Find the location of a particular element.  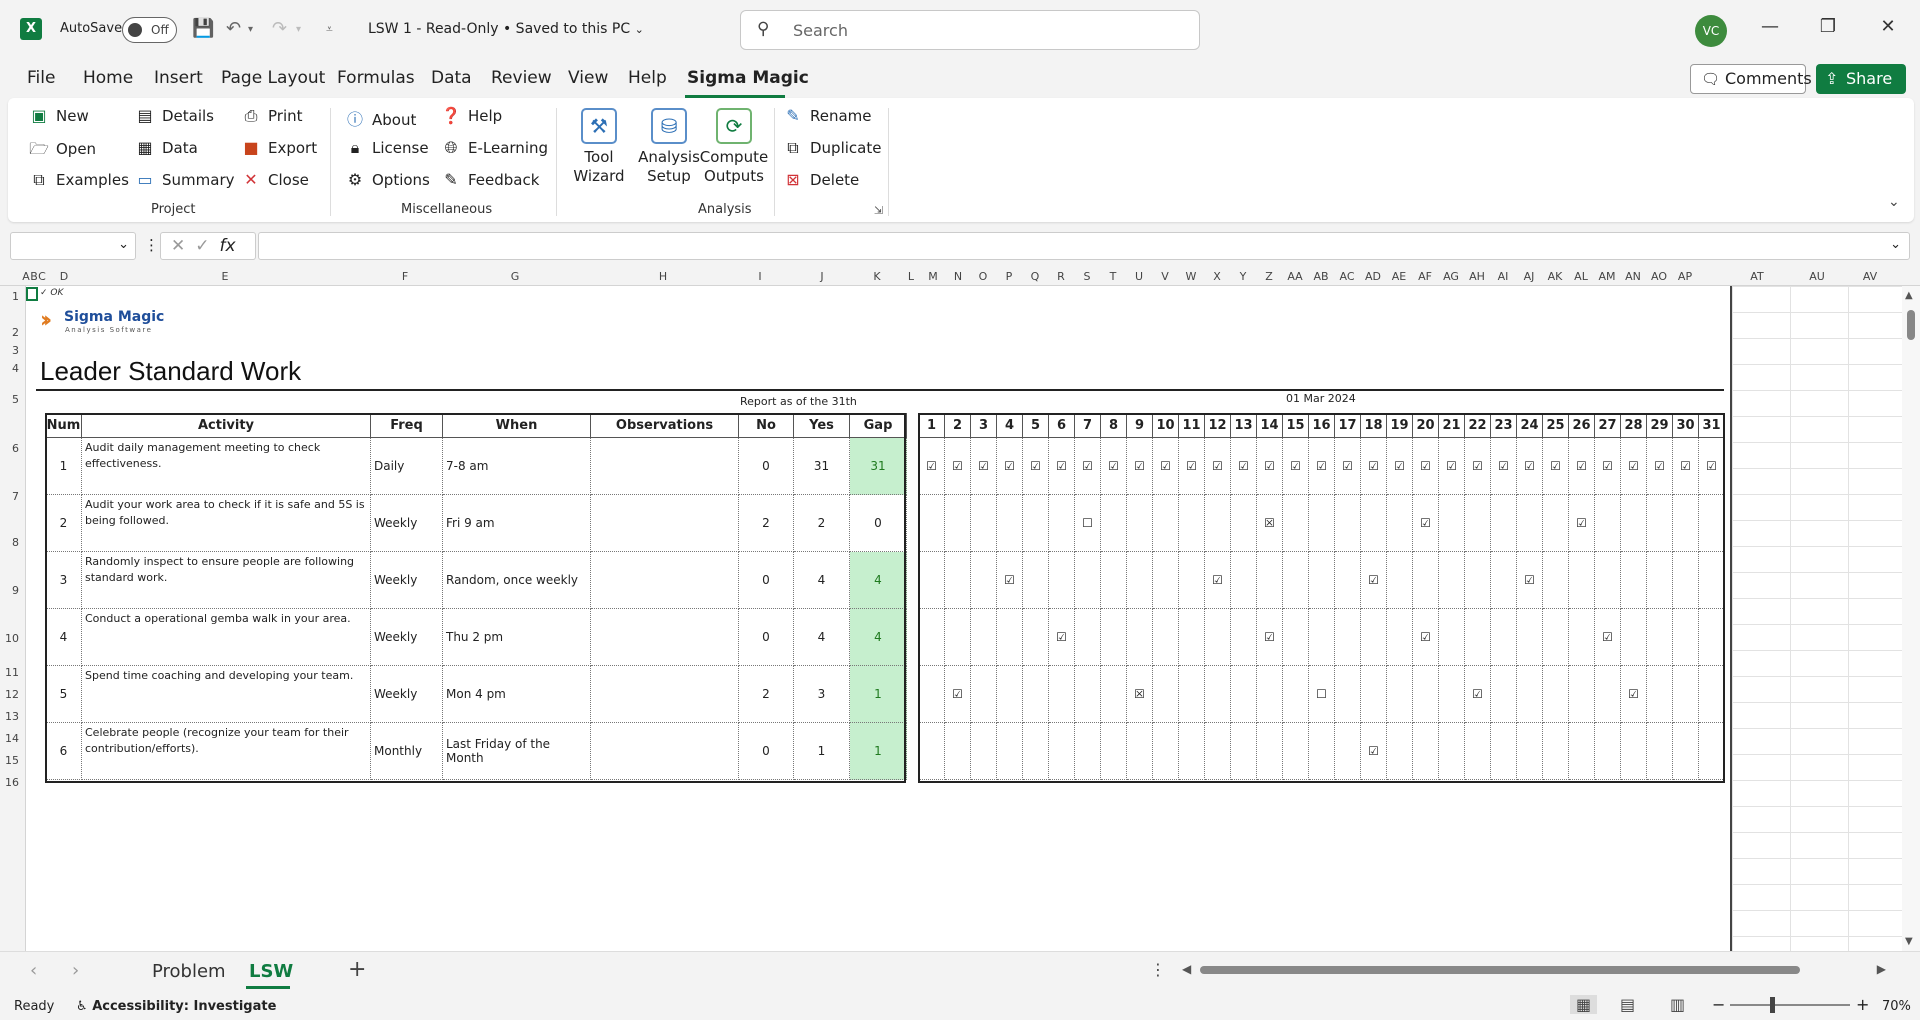

scroll-right-icon: ▶ is located at coordinates (1881, 969).